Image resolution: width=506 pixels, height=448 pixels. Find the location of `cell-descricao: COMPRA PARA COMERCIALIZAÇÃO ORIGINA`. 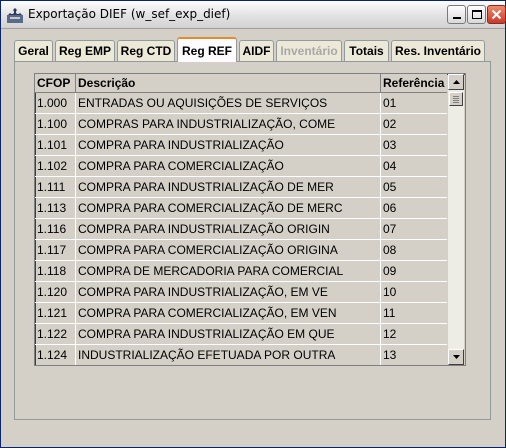

cell-descricao: COMPRA PARA COMERCIALIZAÇÃO ORIGINA is located at coordinates (228, 250).